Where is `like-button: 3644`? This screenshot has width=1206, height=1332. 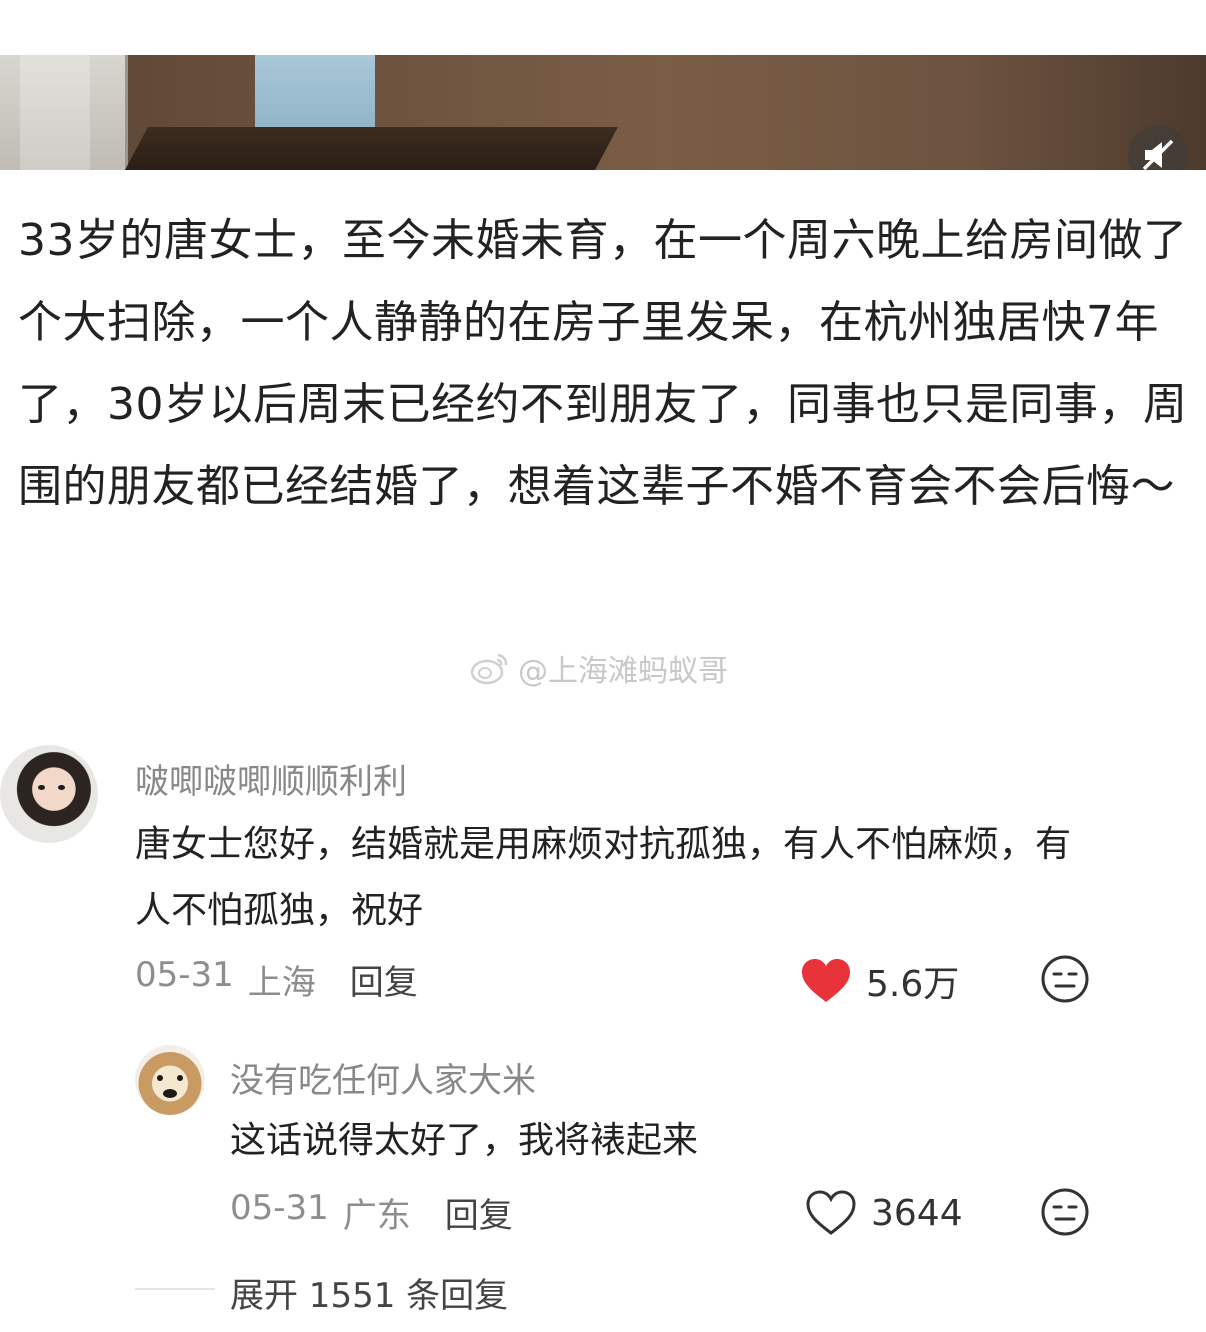 like-button: 3644 is located at coordinates (884, 1213).